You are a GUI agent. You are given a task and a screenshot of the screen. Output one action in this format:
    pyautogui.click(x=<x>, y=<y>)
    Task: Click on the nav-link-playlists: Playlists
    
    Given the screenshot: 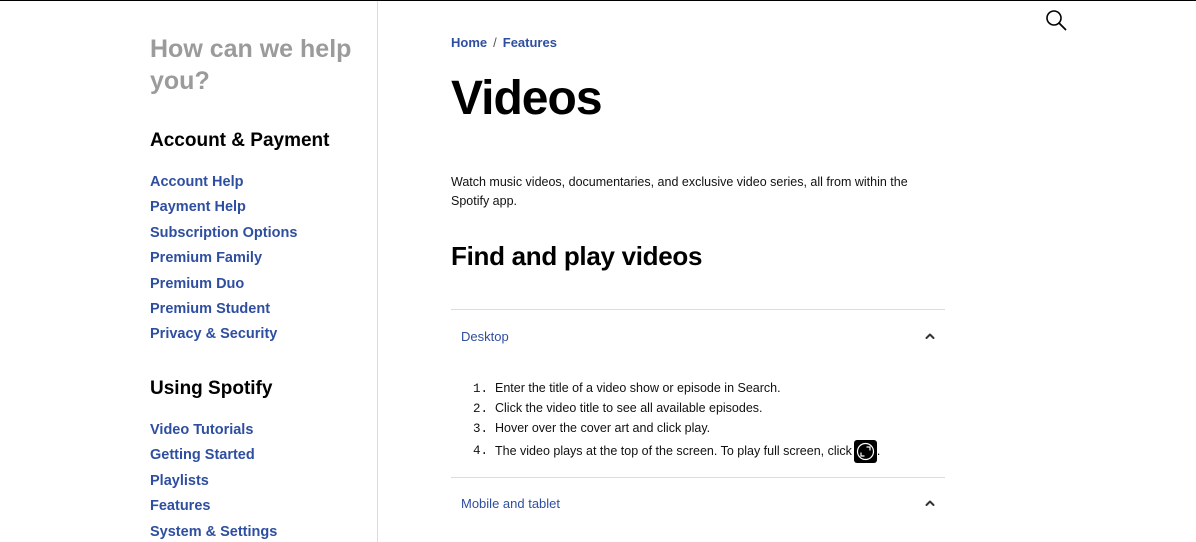 What is the action you would take?
    pyautogui.click(x=213, y=481)
    